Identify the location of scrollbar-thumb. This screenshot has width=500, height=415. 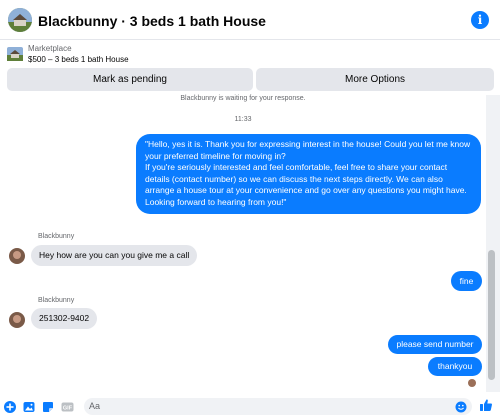
(491, 315).